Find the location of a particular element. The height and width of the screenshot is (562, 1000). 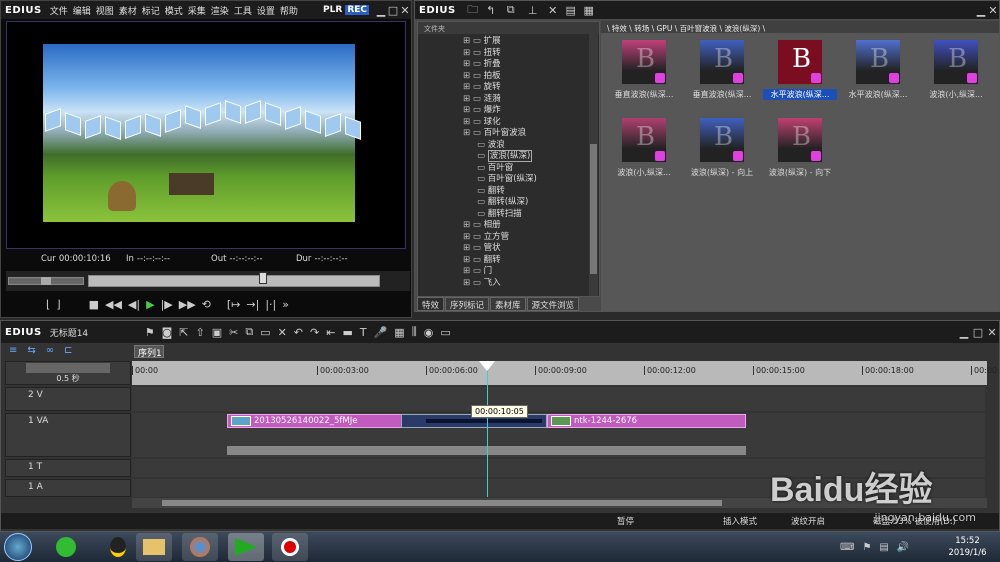

tree-item: ⊞ ▭ 飞入 is located at coordinates (531, 284).